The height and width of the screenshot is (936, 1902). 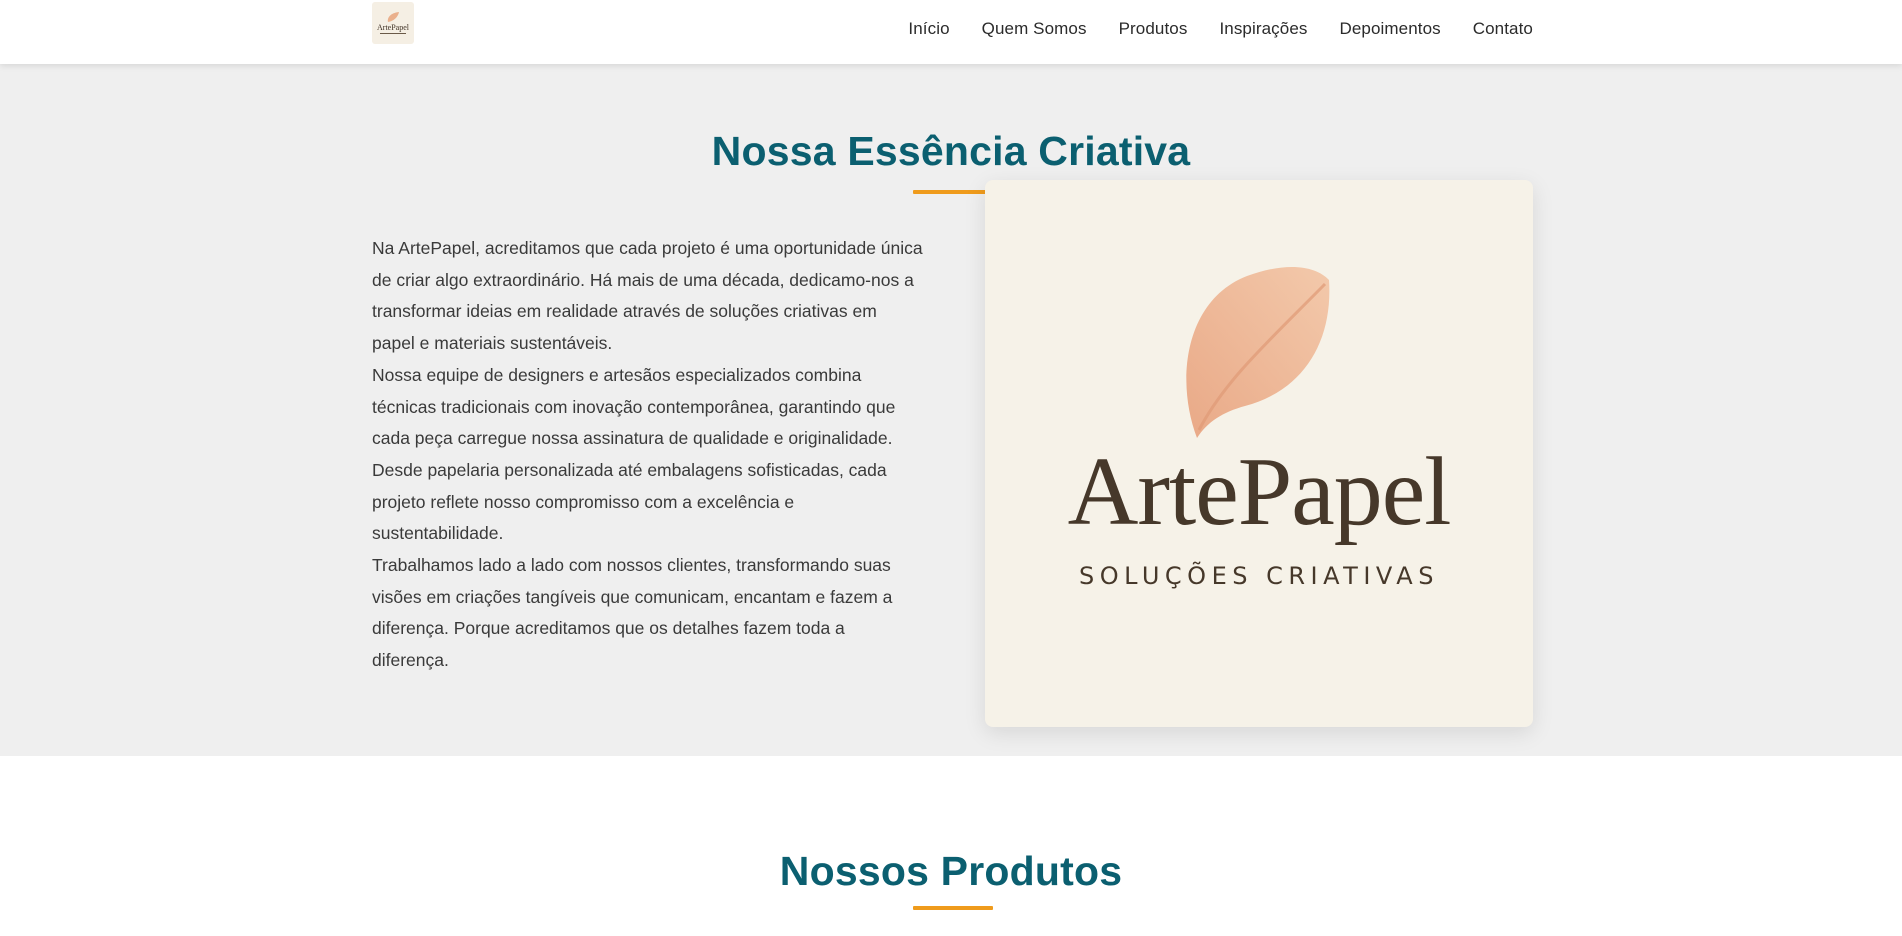 I want to click on products-title-underline, so click(x=953, y=908).